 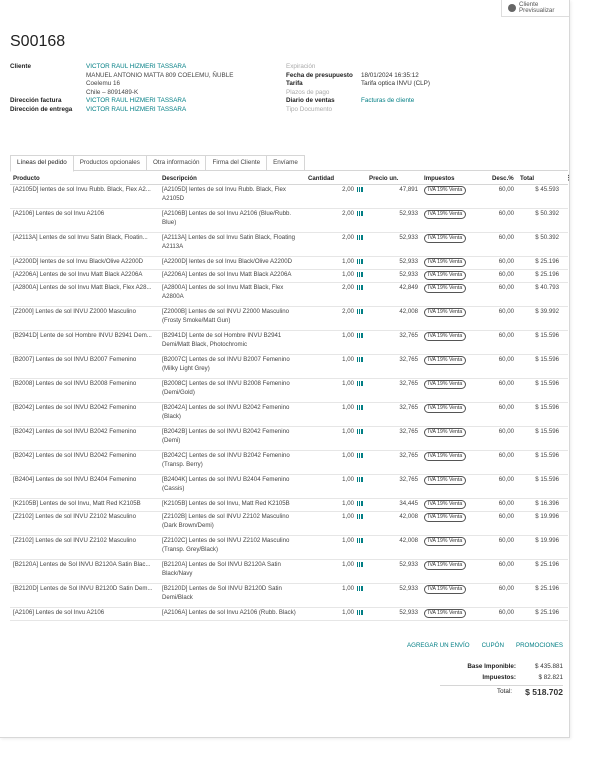 I want to click on col-description: Descripción, so click(x=232, y=178).